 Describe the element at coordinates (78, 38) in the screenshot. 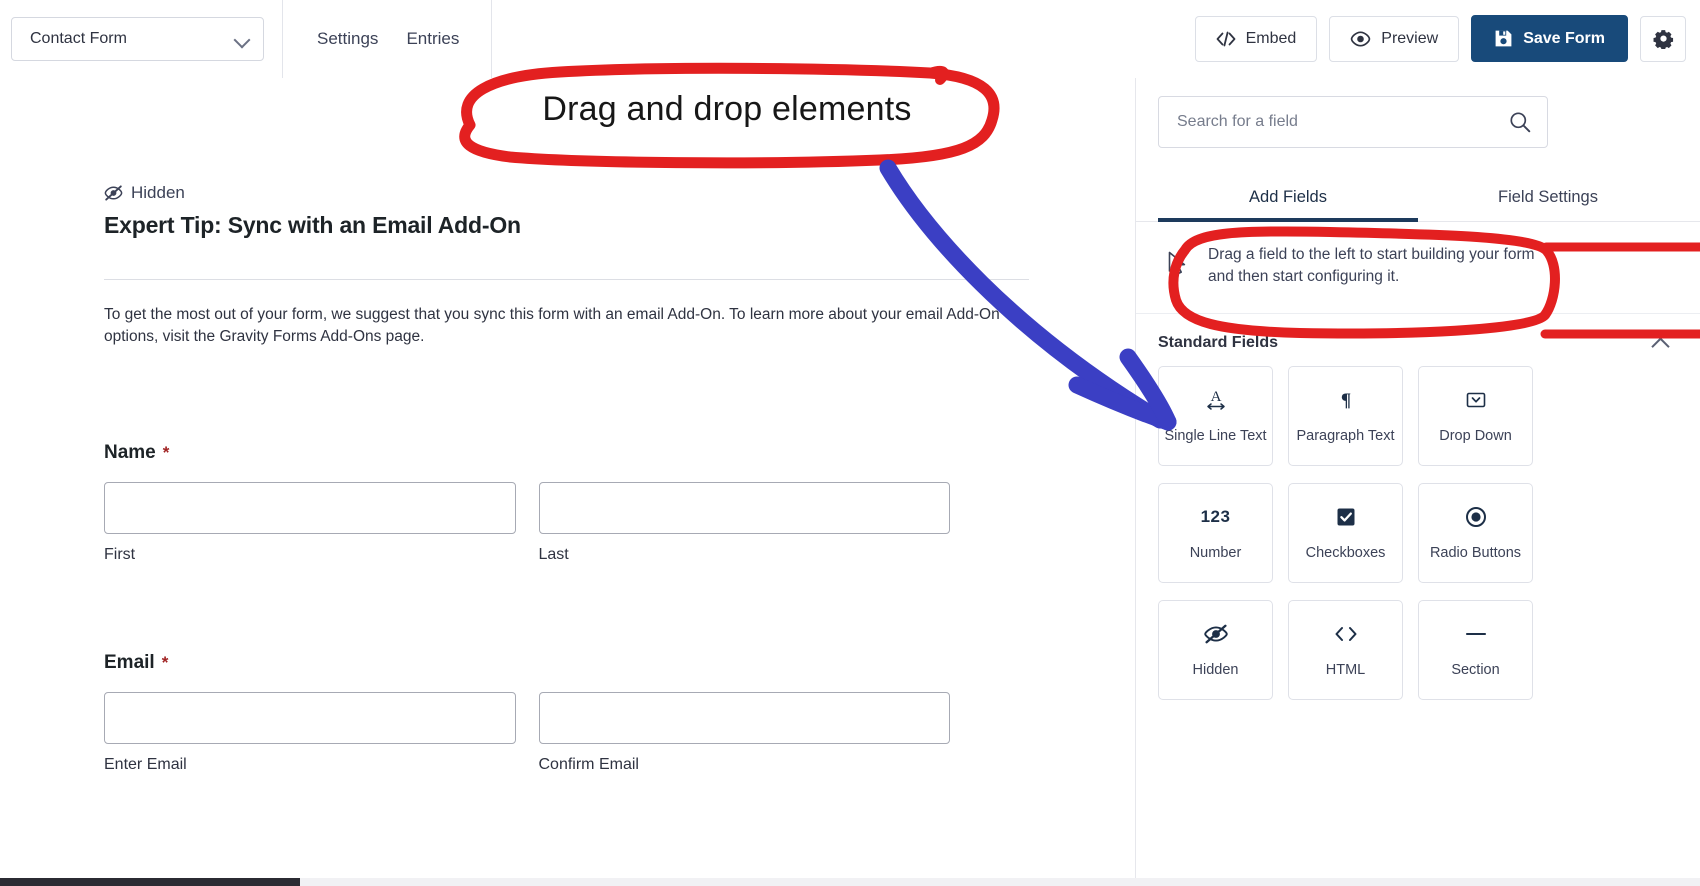

I see `form-selector-value: Contact Form` at that location.